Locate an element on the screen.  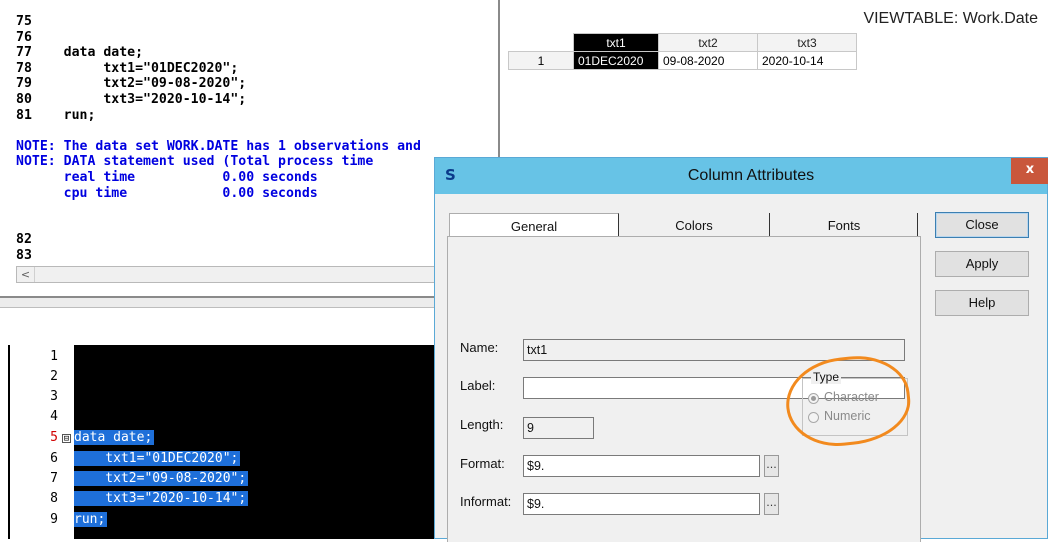
code-line: data date; is located at coordinates (114, 437).